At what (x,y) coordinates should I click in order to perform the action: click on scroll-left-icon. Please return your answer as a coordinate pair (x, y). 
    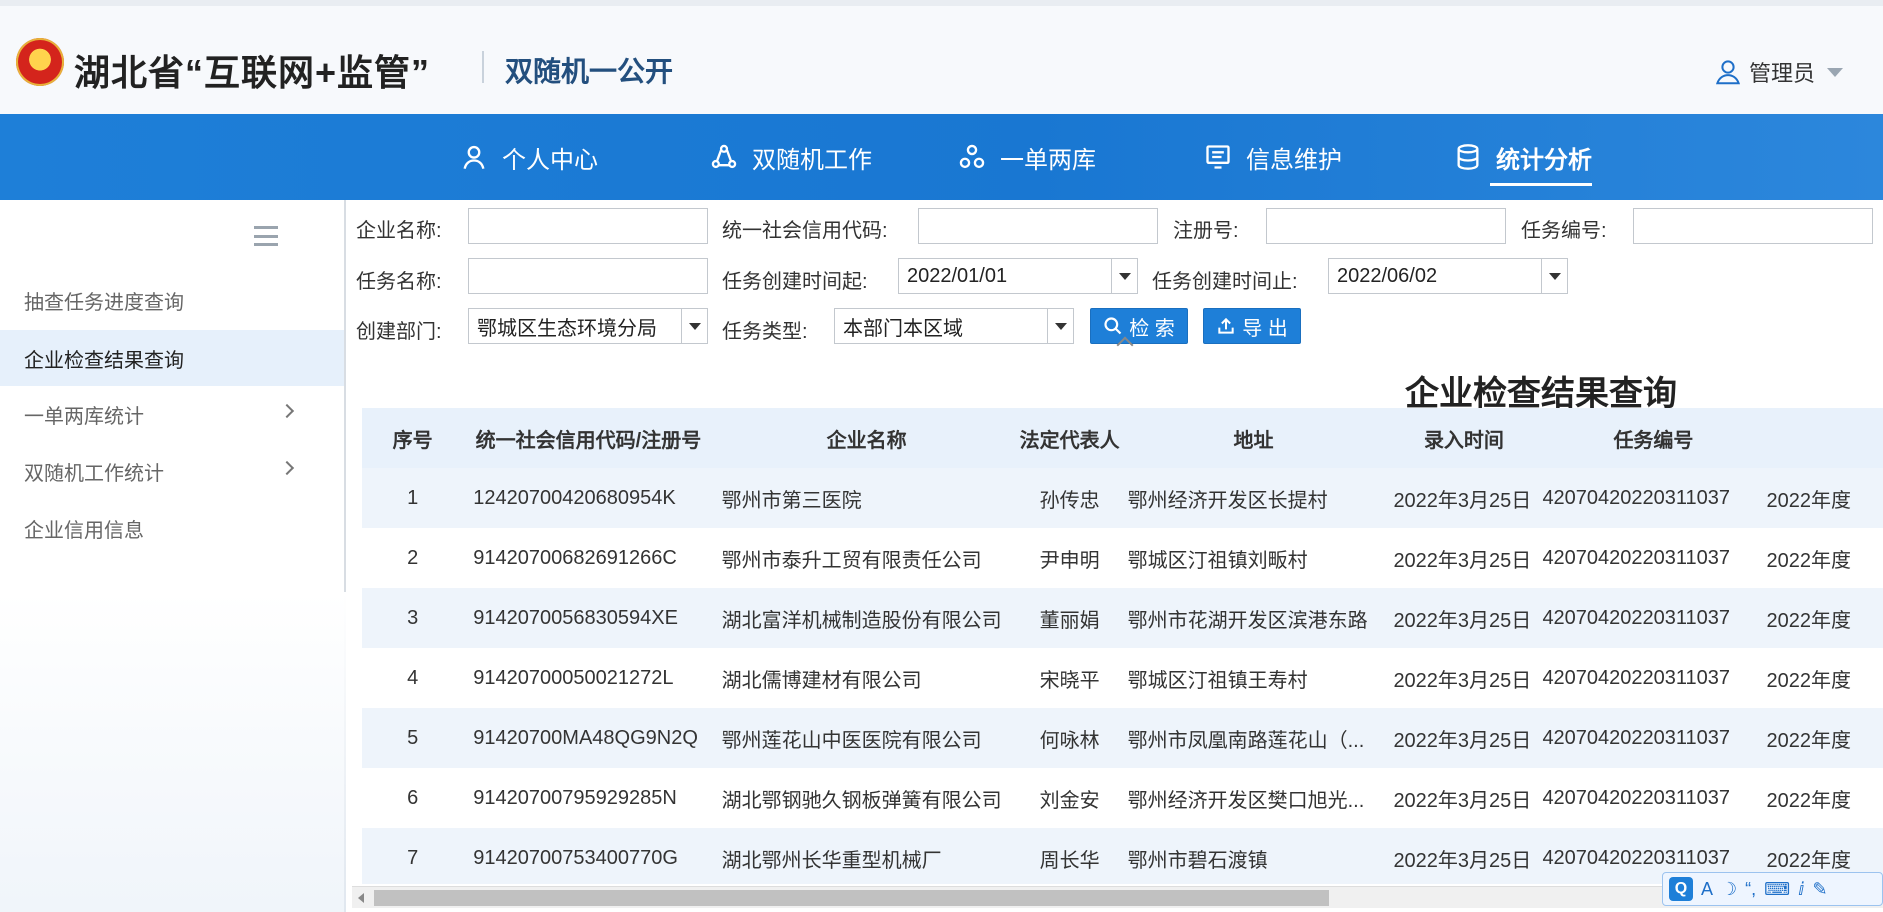
    Looking at the image, I should click on (361, 898).